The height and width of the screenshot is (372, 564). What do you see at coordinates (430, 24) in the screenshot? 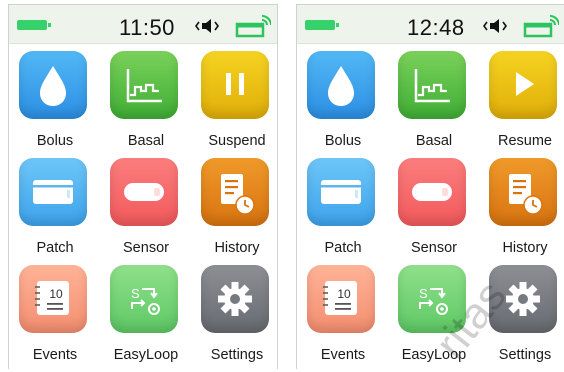
I see `status-bar: 12:48` at bounding box center [430, 24].